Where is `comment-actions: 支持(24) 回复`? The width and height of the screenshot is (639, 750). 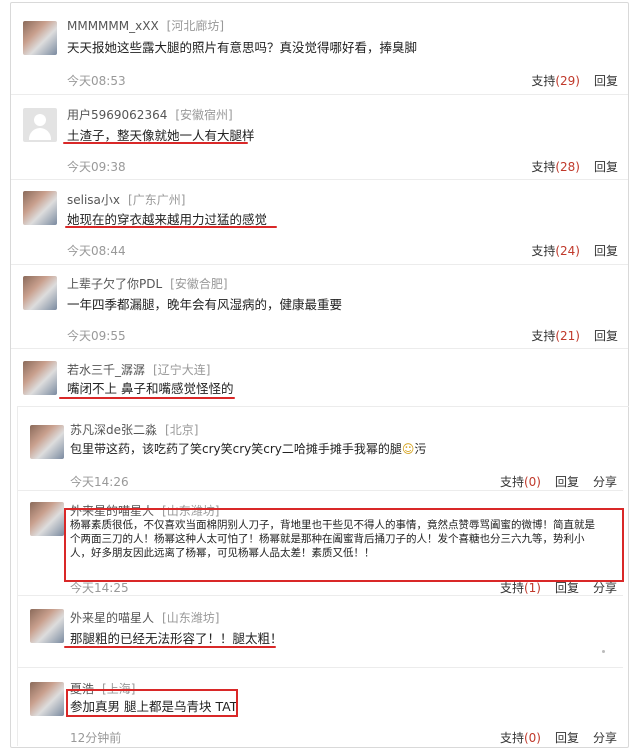
comment-actions: 支持(24) 回复 is located at coordinates (574, 250).